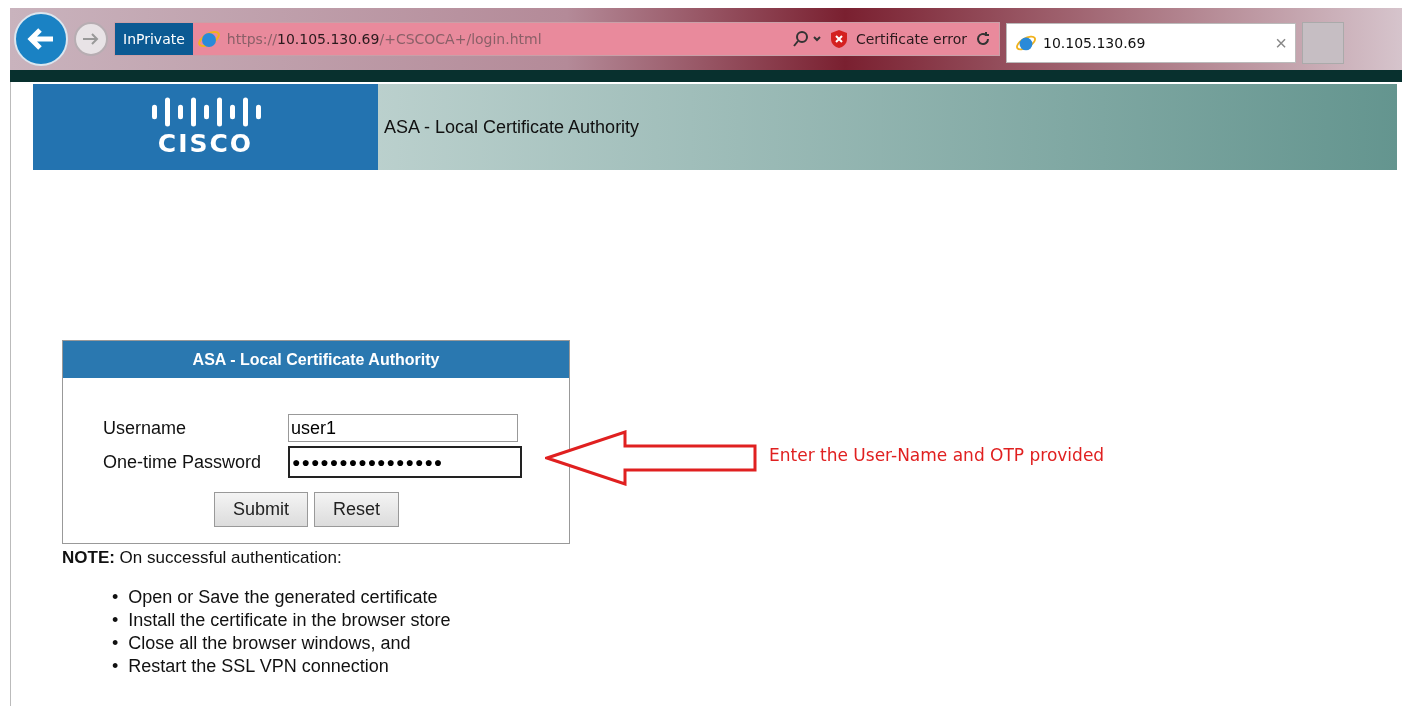 The width and height of the screenshot is (1402, 706). What do you see at coordinates (651, 458) in the screenshot?
I see `left-arrow-icon` at bounding box center [651, 458].